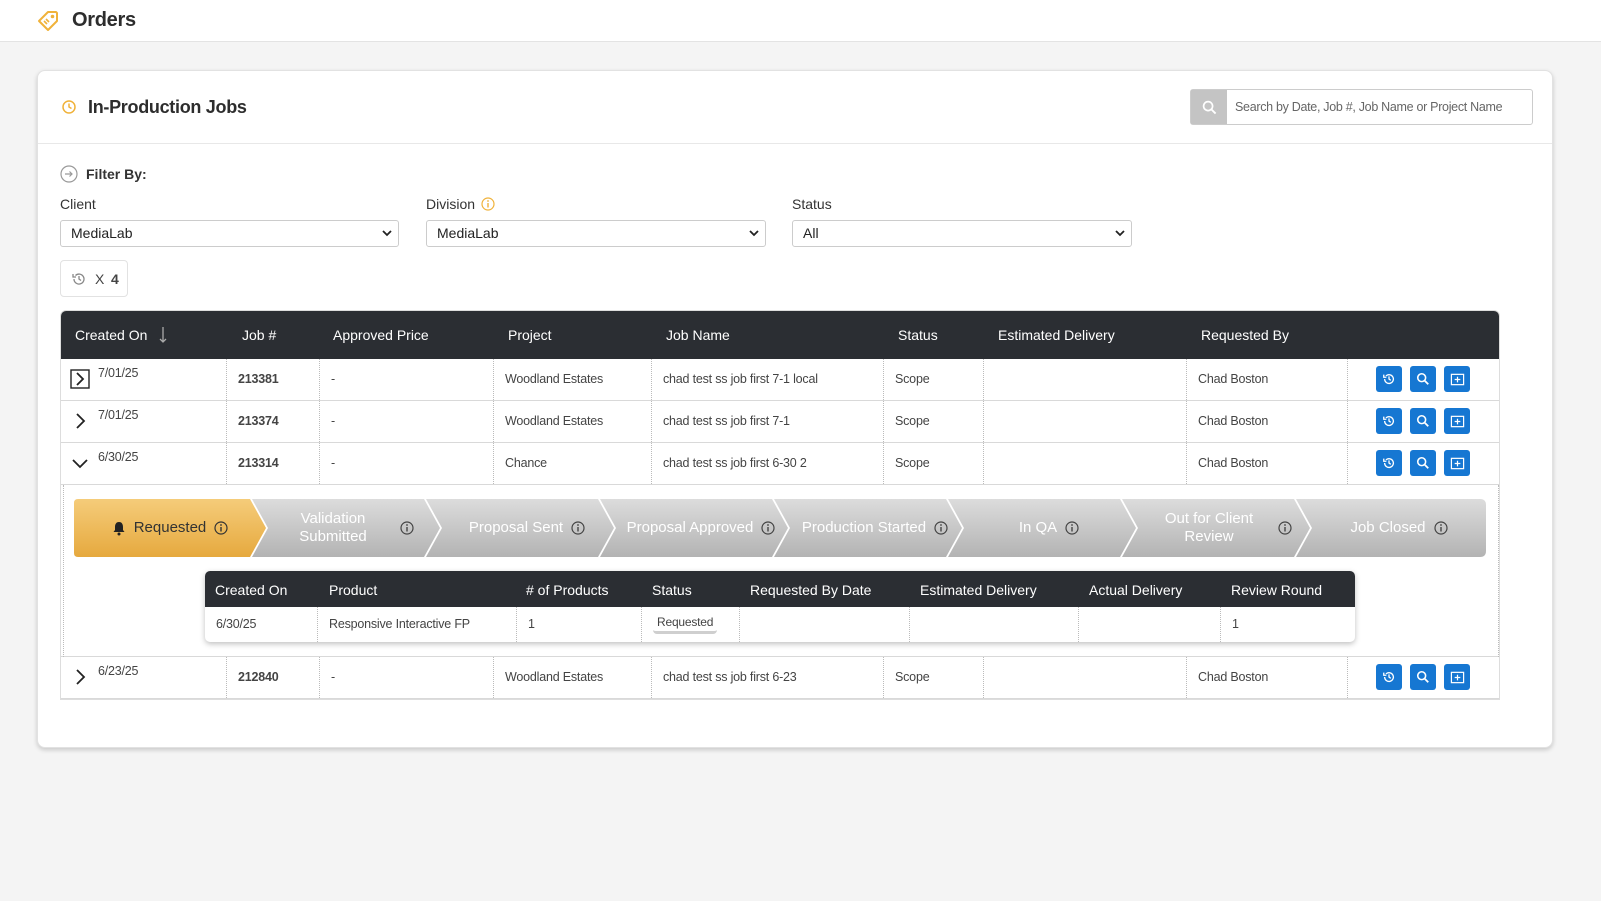 The image size is (1601, 901). I want to click on step-in-qa: In QA, so click(1049, 528).